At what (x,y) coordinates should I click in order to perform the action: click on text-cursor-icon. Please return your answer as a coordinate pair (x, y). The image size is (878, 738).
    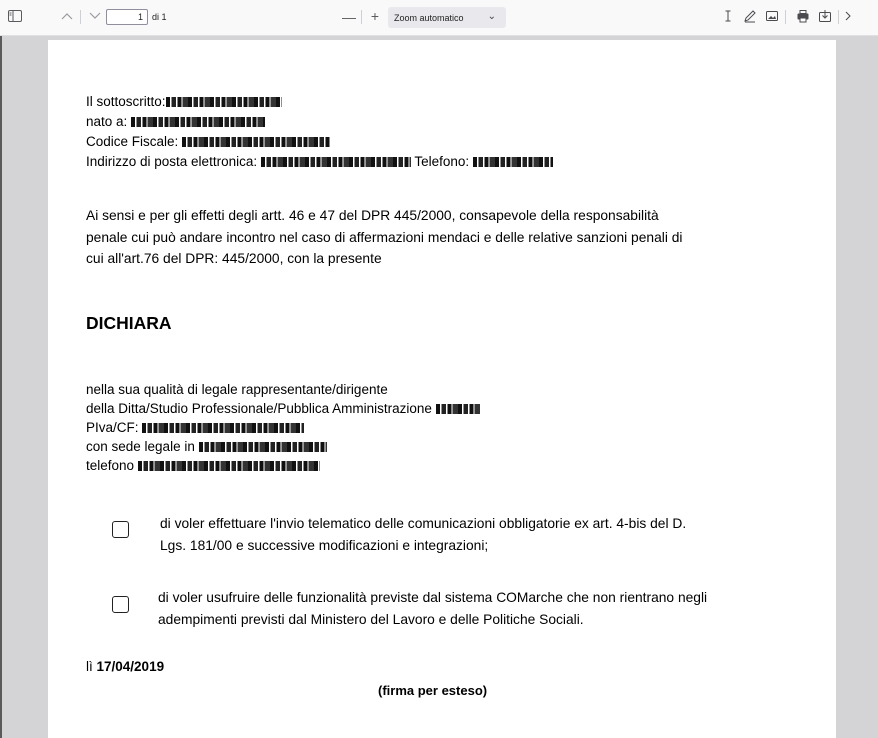
    Looking at the image, I should click on (728, 16).